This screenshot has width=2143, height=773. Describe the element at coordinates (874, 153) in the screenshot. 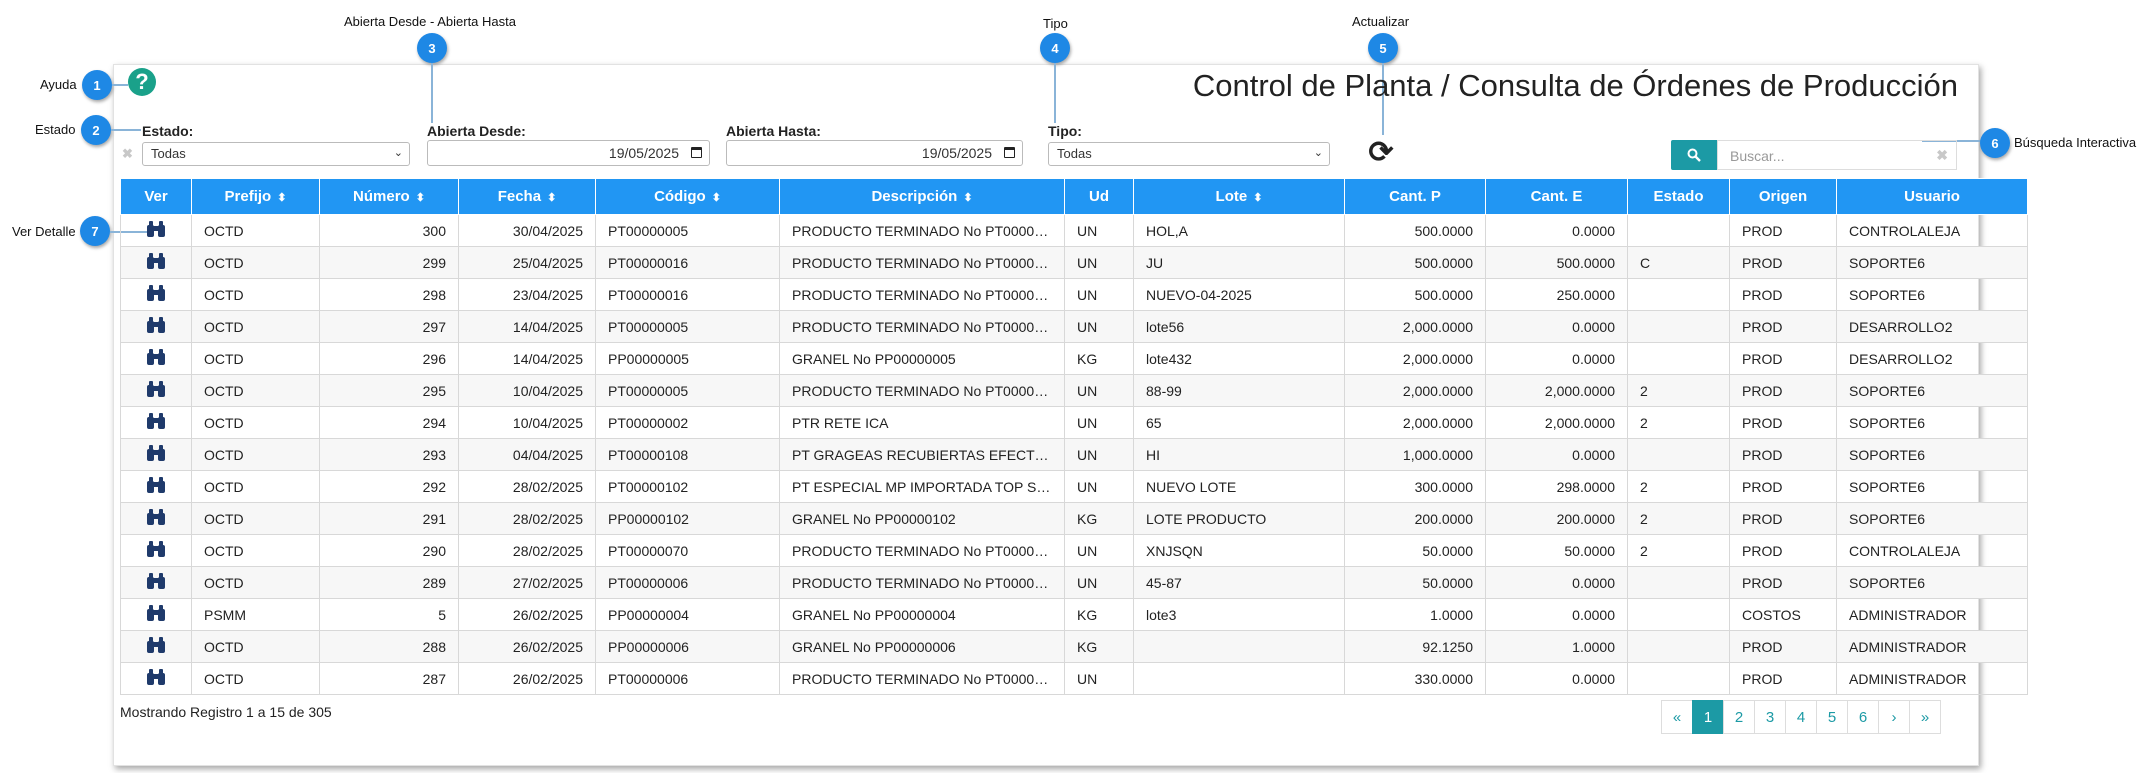

I see `hasta-date-input: 19/05/2025` at that location.